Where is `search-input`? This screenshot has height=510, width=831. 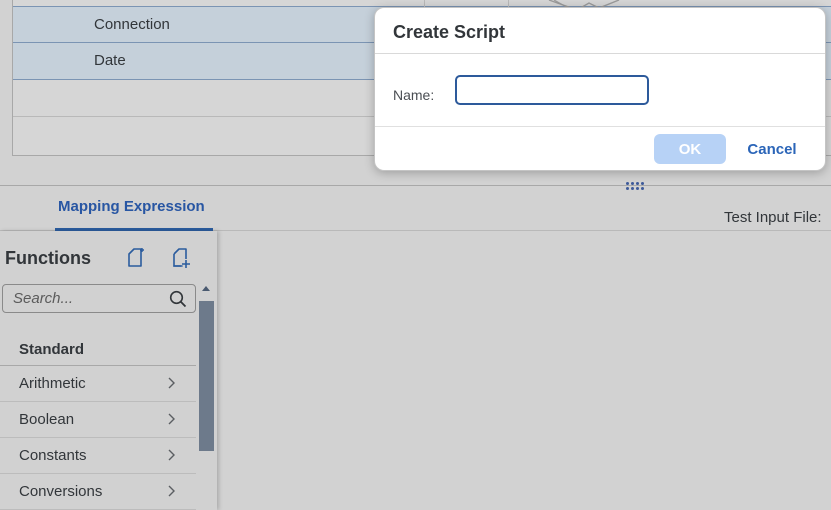
search-input is located at coordinates (83, 298).